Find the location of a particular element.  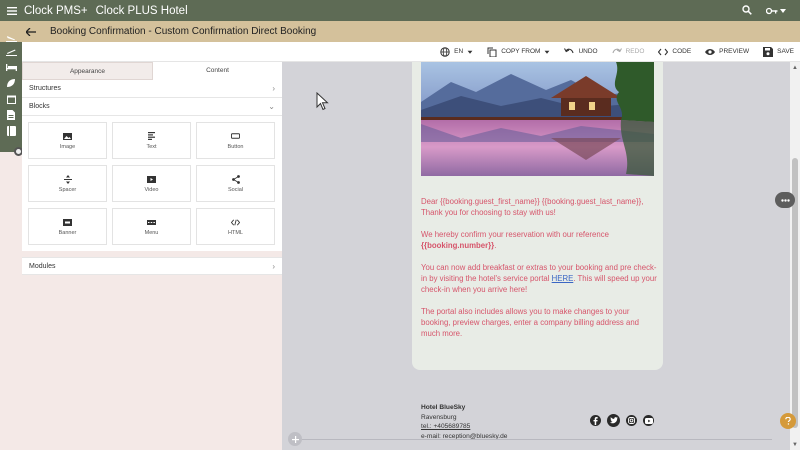

scroll-up-arrow-icon: ▲ is located at coordinates (795, 68).